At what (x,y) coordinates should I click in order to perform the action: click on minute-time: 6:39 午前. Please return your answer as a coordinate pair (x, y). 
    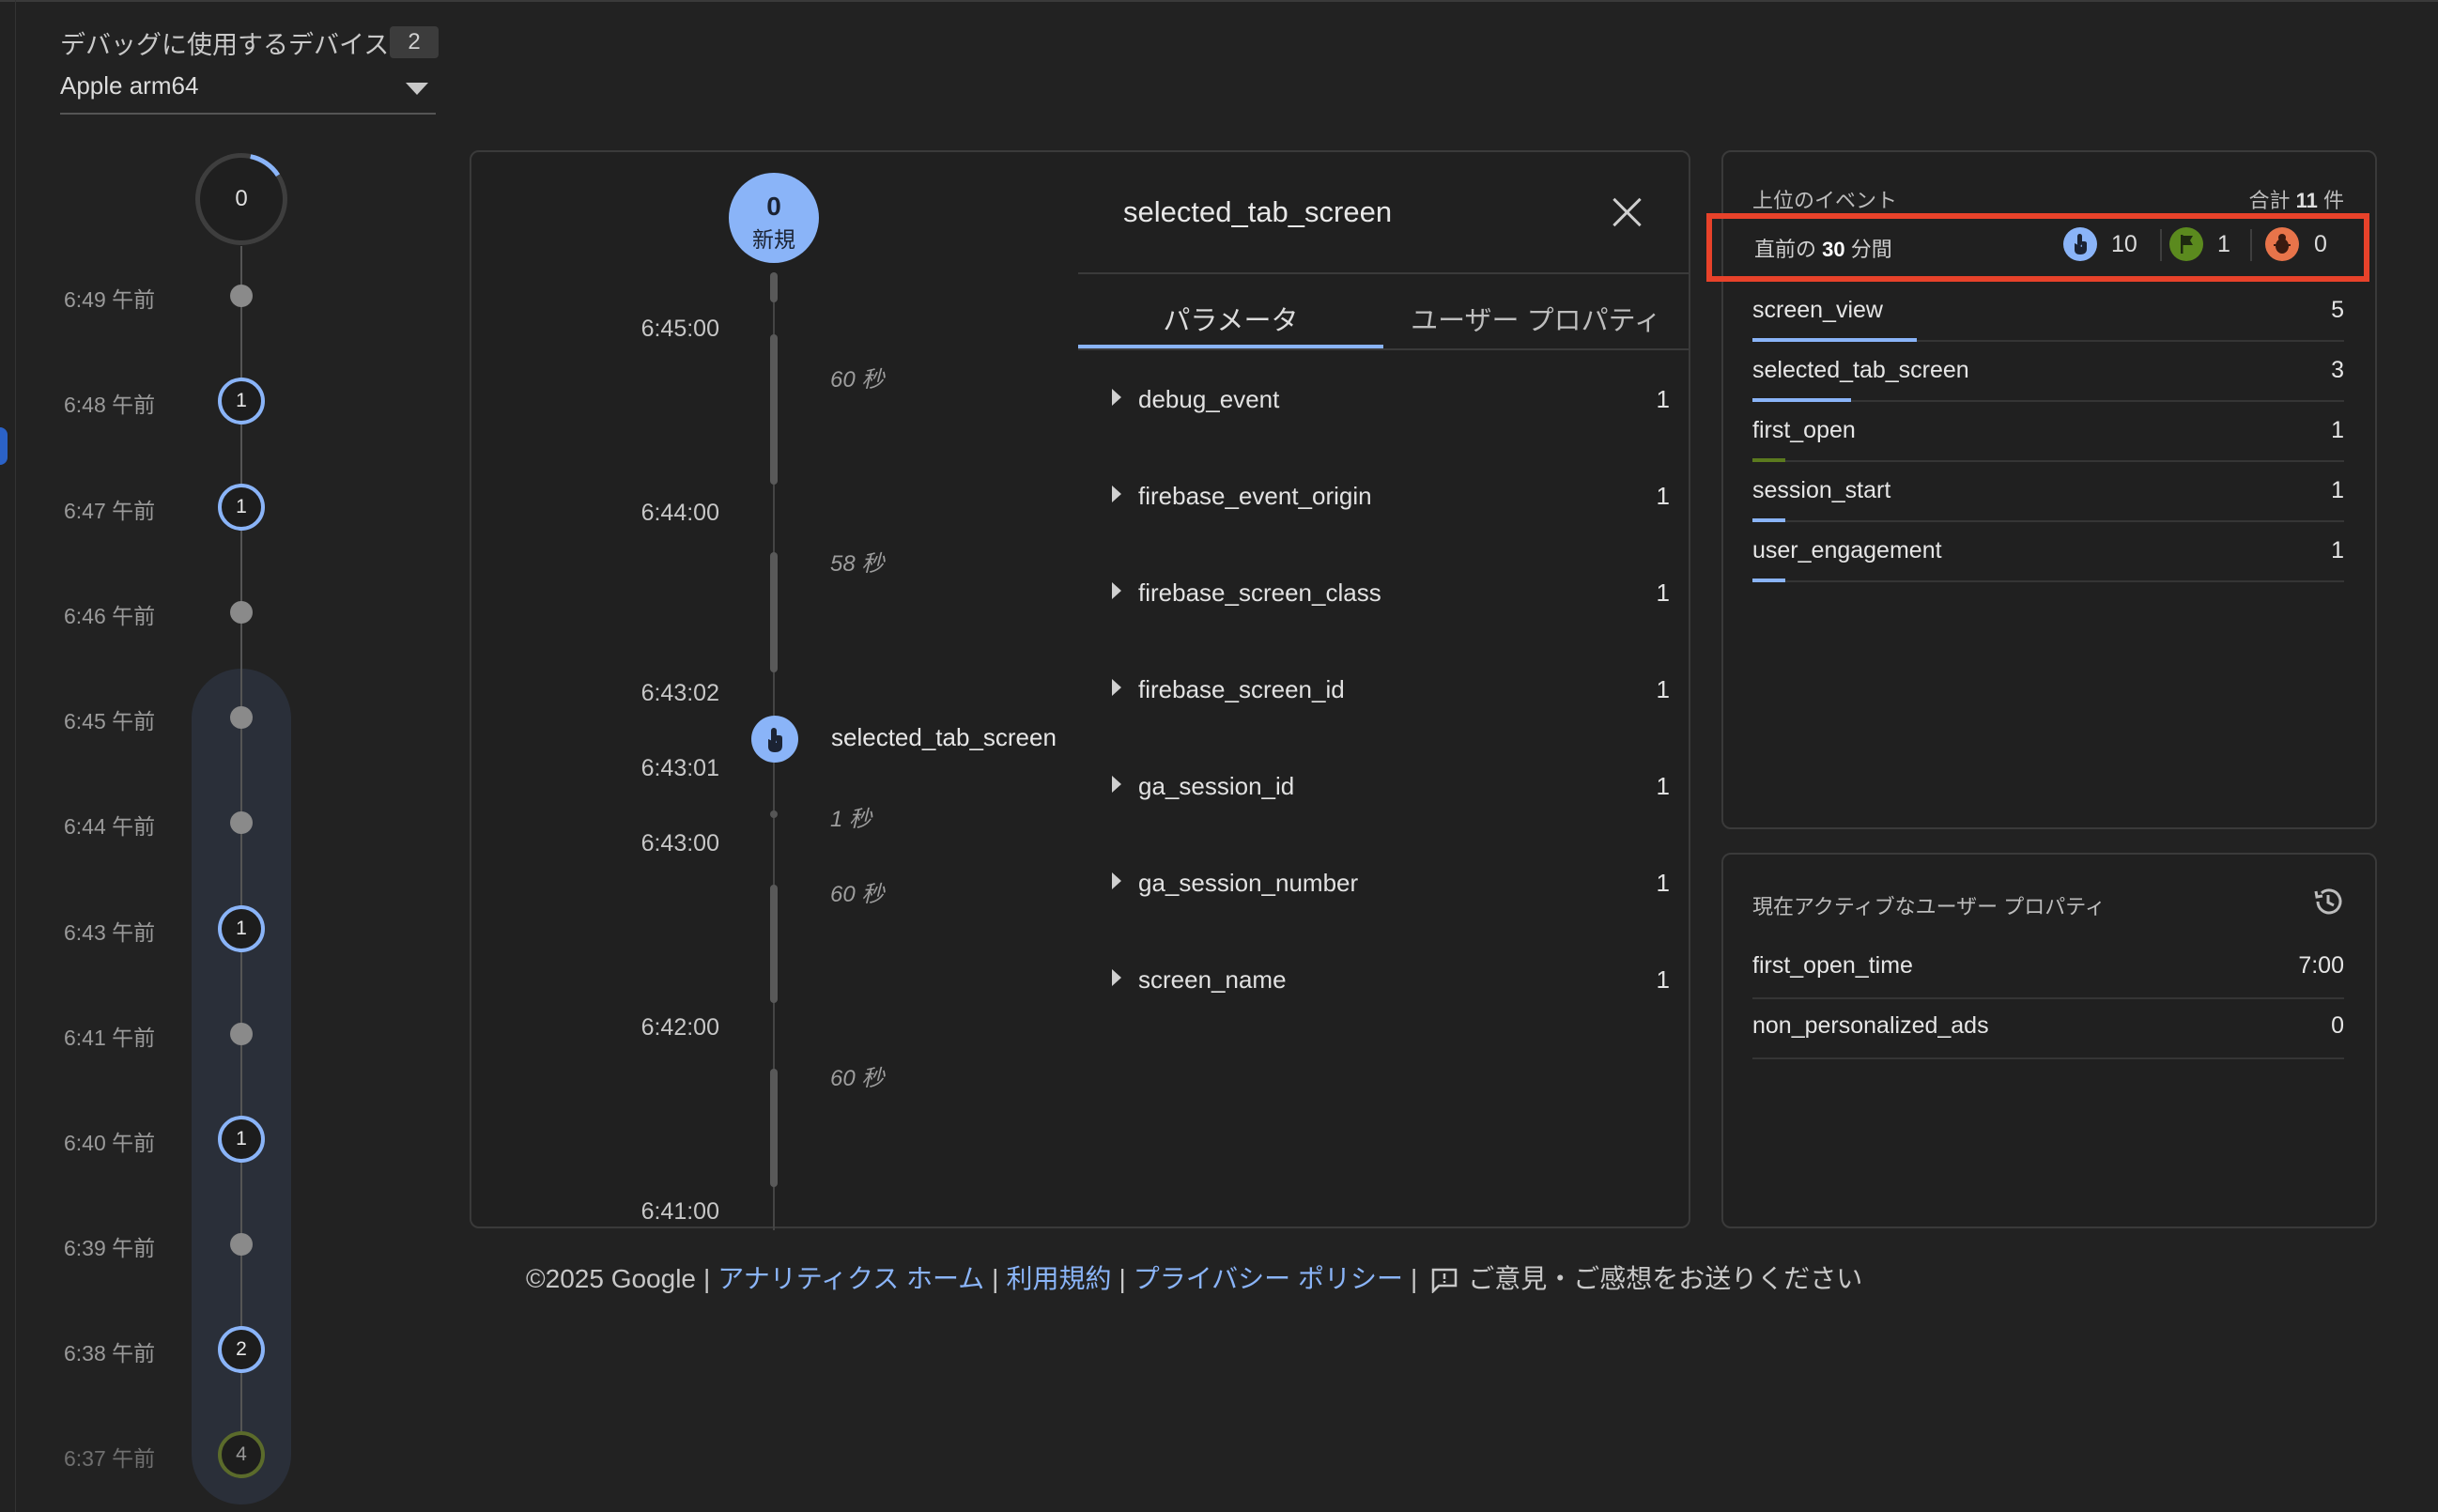
    Looking at the image, I should click on (110, 1248).